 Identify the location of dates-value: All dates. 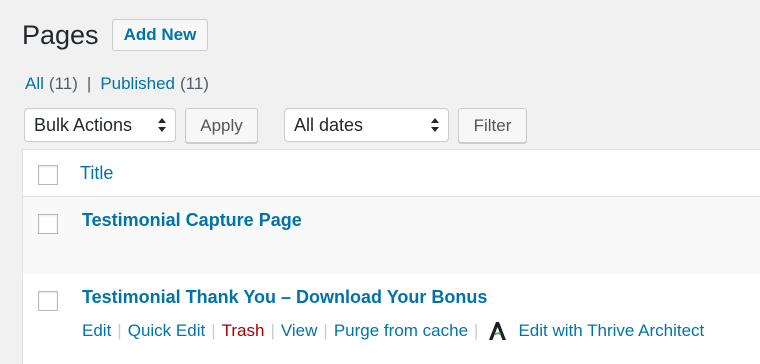
(329, 124).